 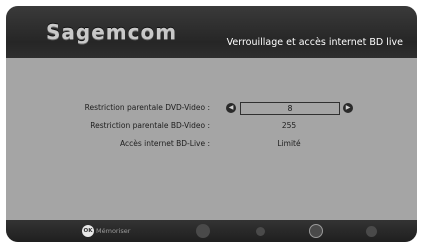 What do you see at coordinates (211, 231) in the screenshot?
I see `footer-bar: OK Mémoriser` at bounding box center [211, 231].